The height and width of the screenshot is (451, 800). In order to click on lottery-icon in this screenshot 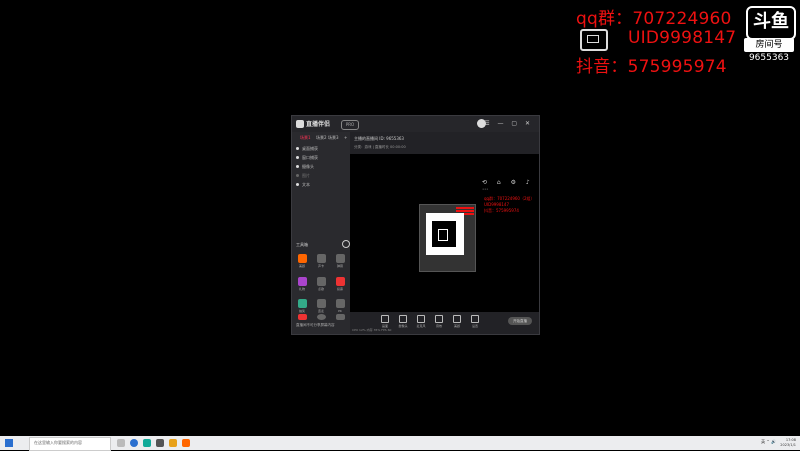, I will do `click(302, 303)`.